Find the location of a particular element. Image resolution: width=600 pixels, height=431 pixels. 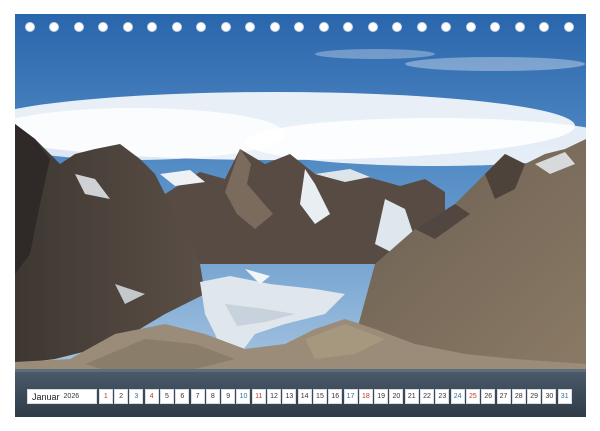

day-cell: 14 is located at coordinates (304, 396).